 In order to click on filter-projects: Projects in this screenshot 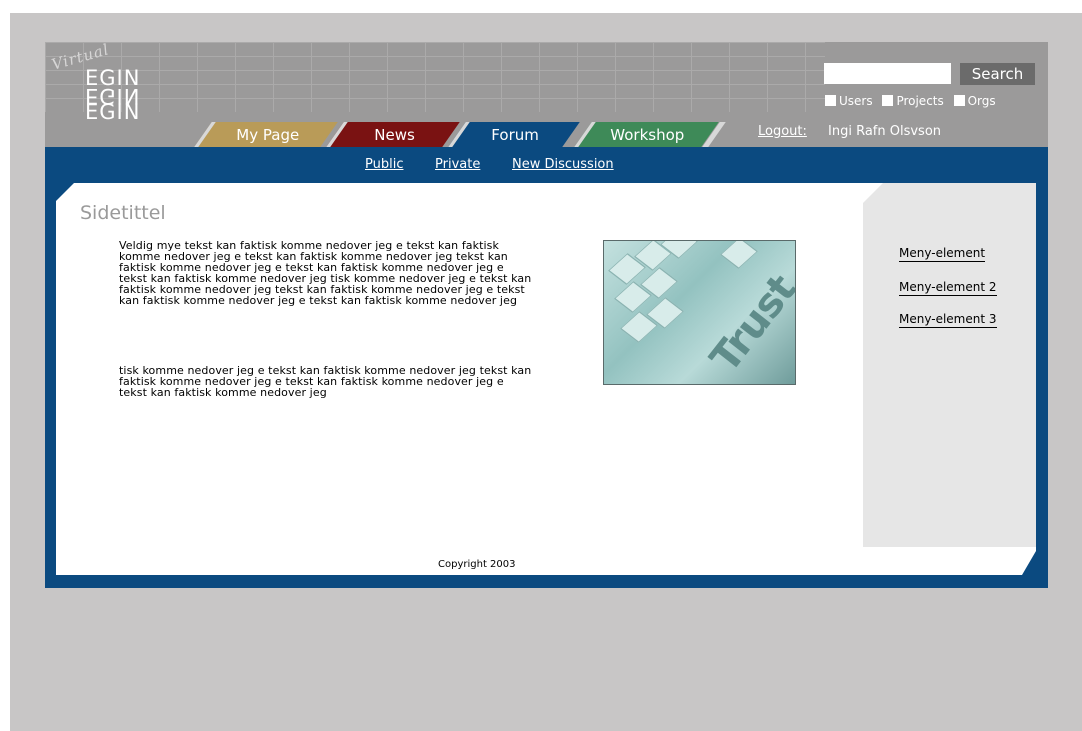, I will do `click(913, 101)`.